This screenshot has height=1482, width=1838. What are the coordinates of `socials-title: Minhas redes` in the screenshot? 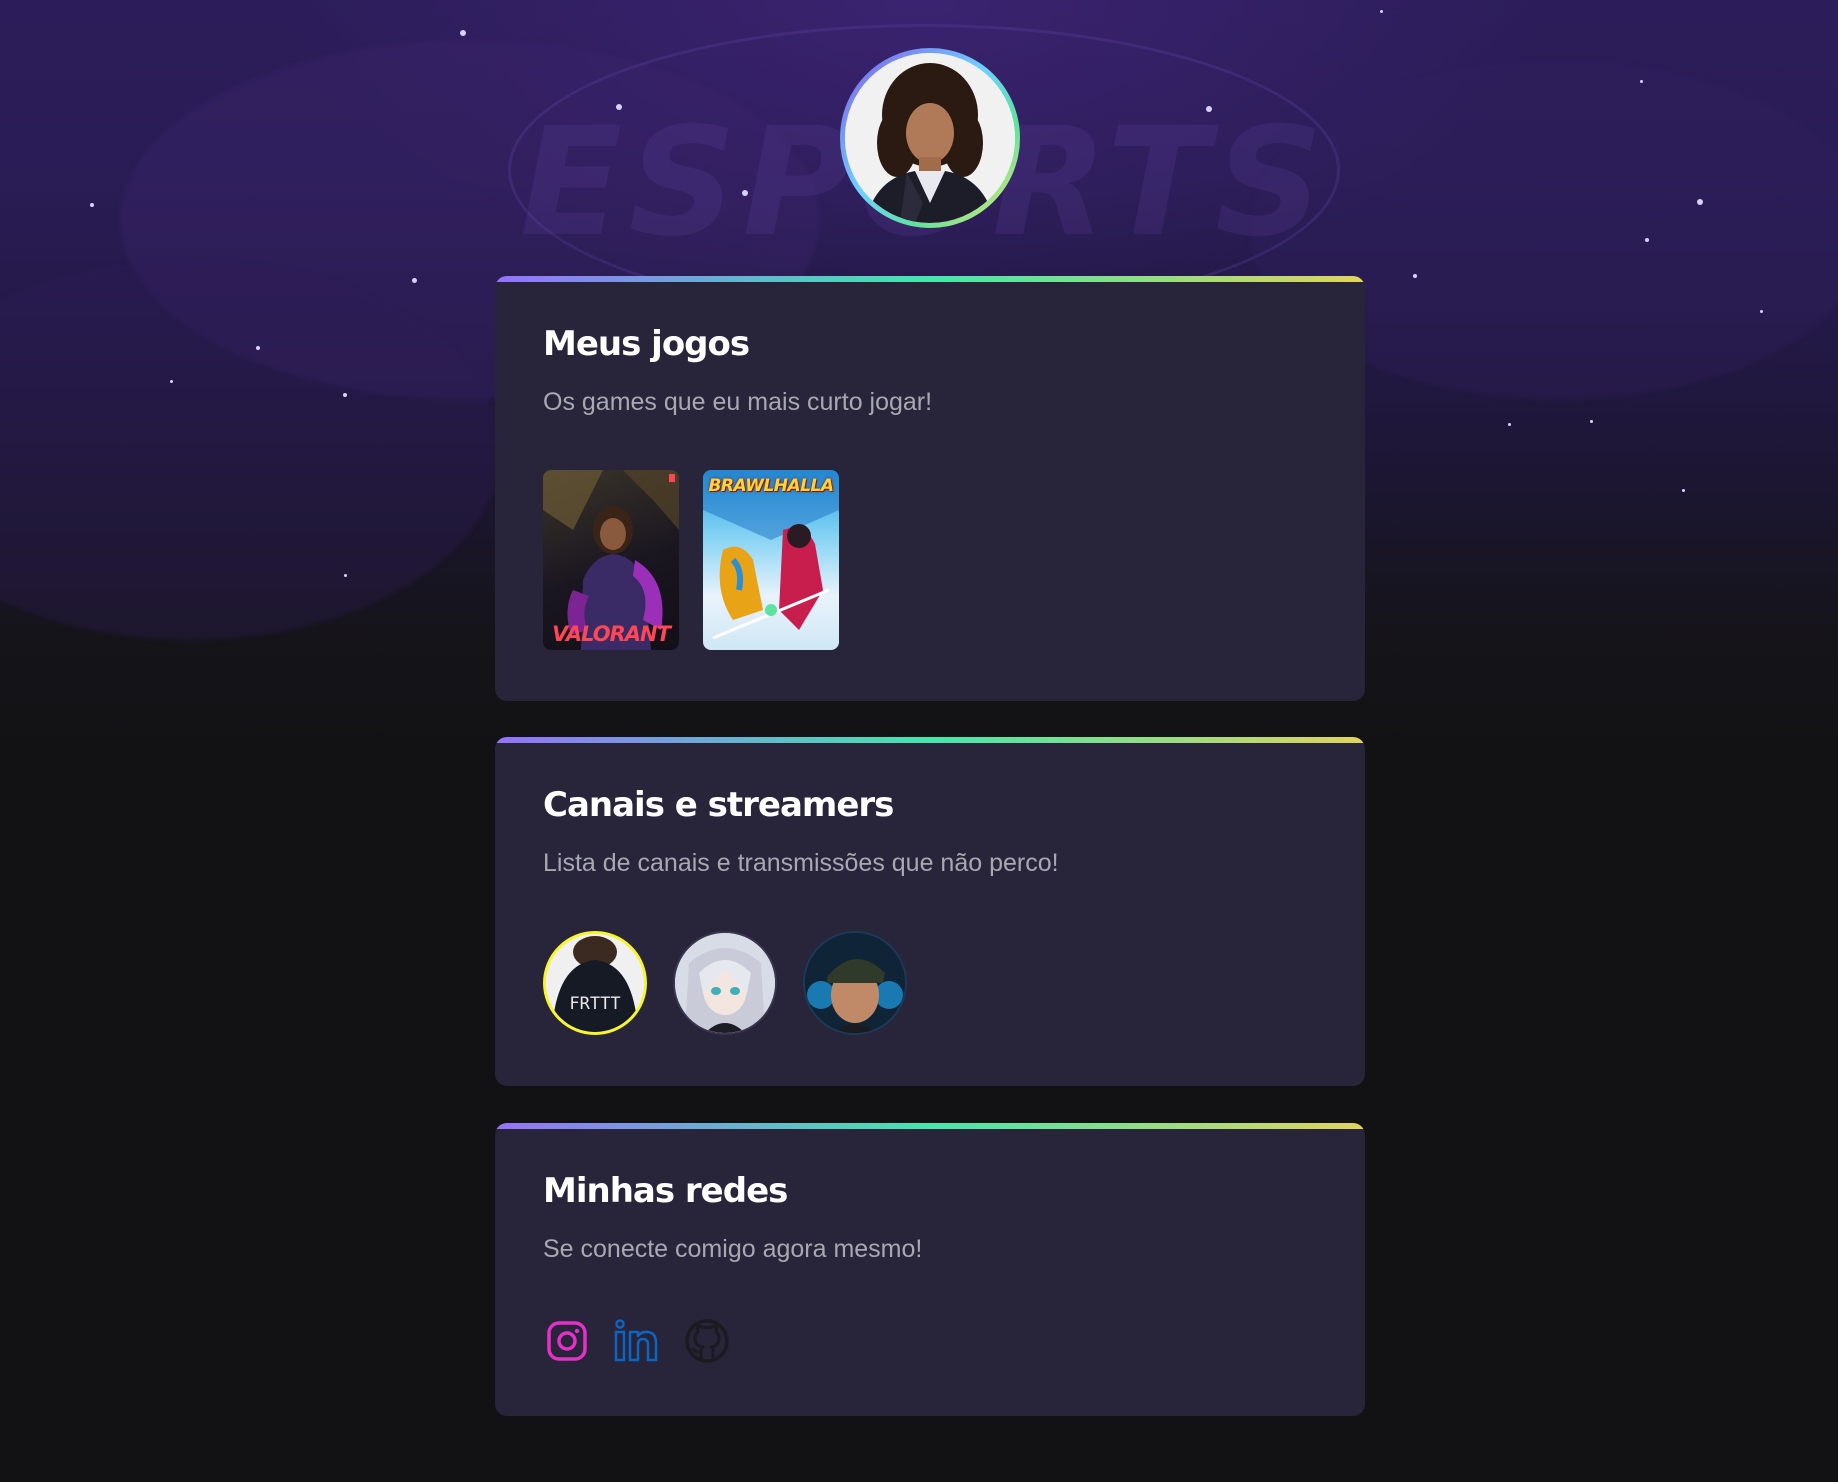 It's located at (665, 1191).